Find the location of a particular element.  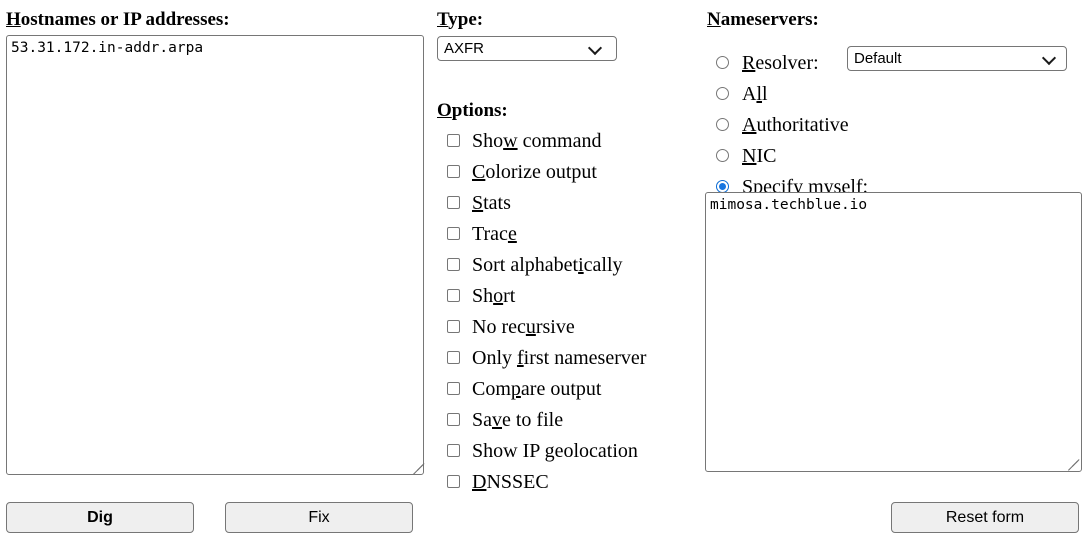

options-label: Options: is located at coordinates (472, 111).